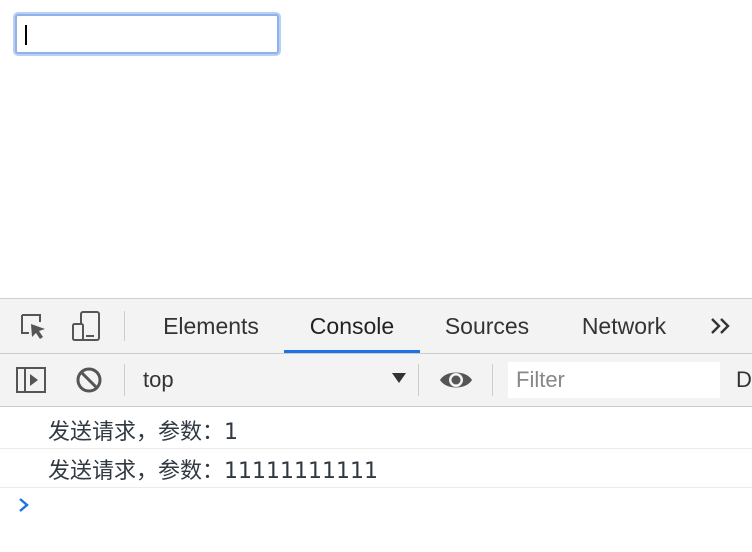 The width and height of the screenshot is (752, 552). What do you see at coordinates (86, 326) in the screenshot?
I see `device-toolbar-icon` at bounding box center [86, 326].